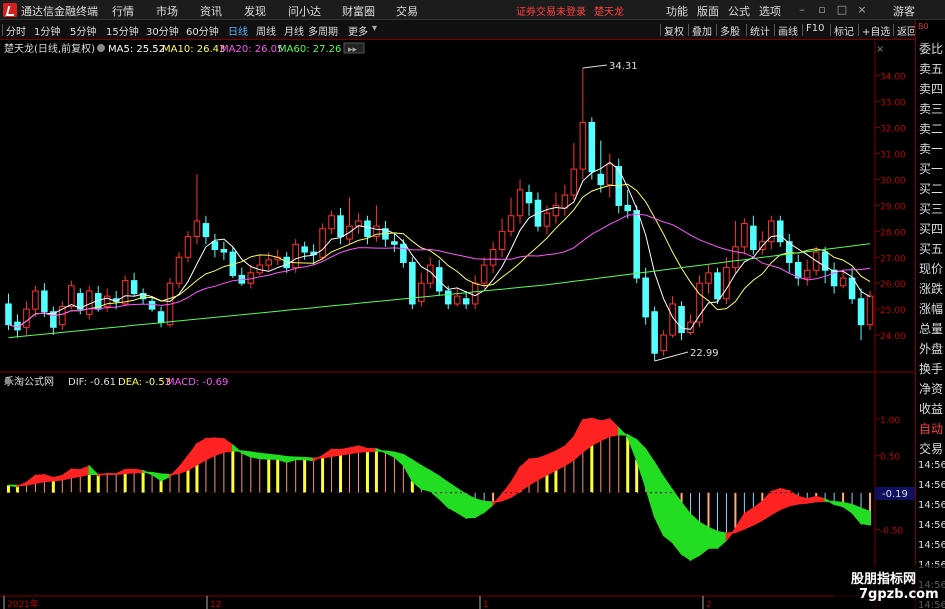 This screenshot has height=609, width=945. I want to click on minimize-icon: –, so click(802, 10).